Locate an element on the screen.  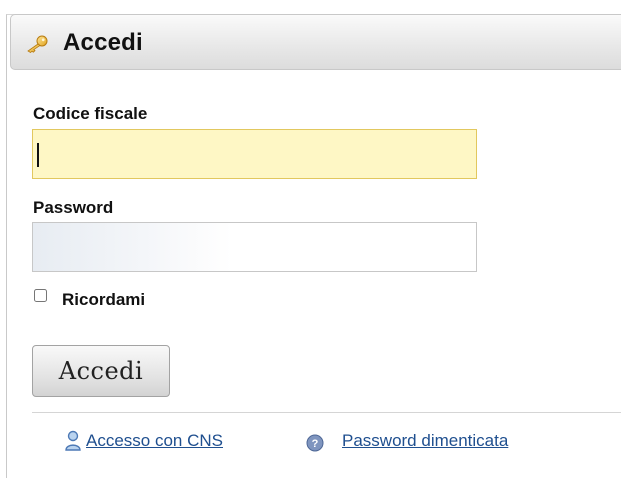
codice-fiscale-label: Codice fiscale is located at coordinates (90, 113).